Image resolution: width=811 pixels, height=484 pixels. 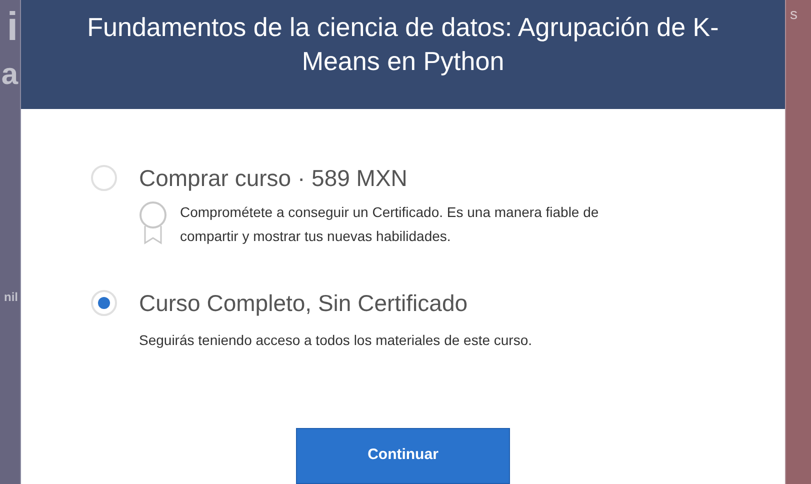 I want to click on option-description: Comprométete a conseguir un Certificado. Es una manera fiable de compartir y mostrar tus nuevas habilidades., so click(x=390, y=224).